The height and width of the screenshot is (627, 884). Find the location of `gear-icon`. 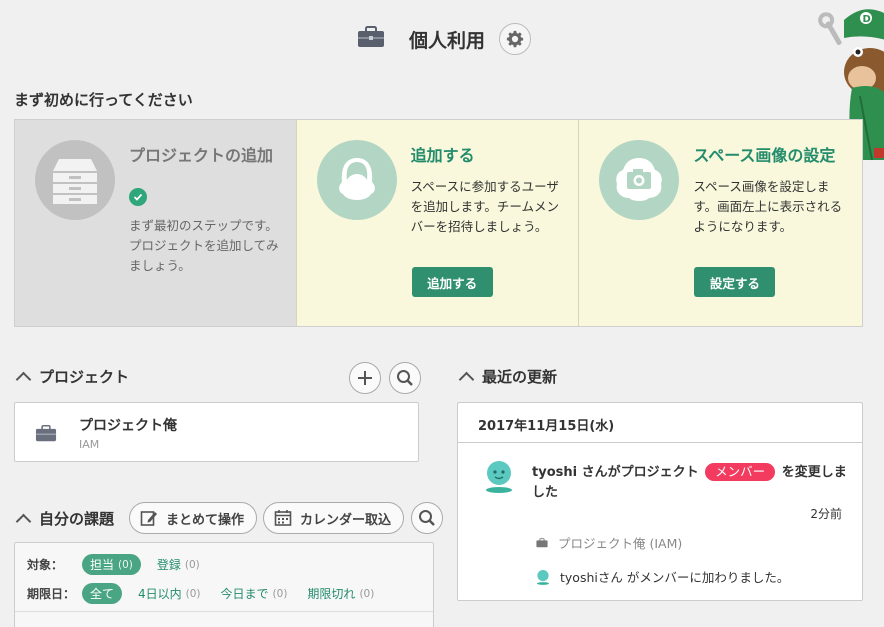

gear-icon is located at coordinates (515, 39).